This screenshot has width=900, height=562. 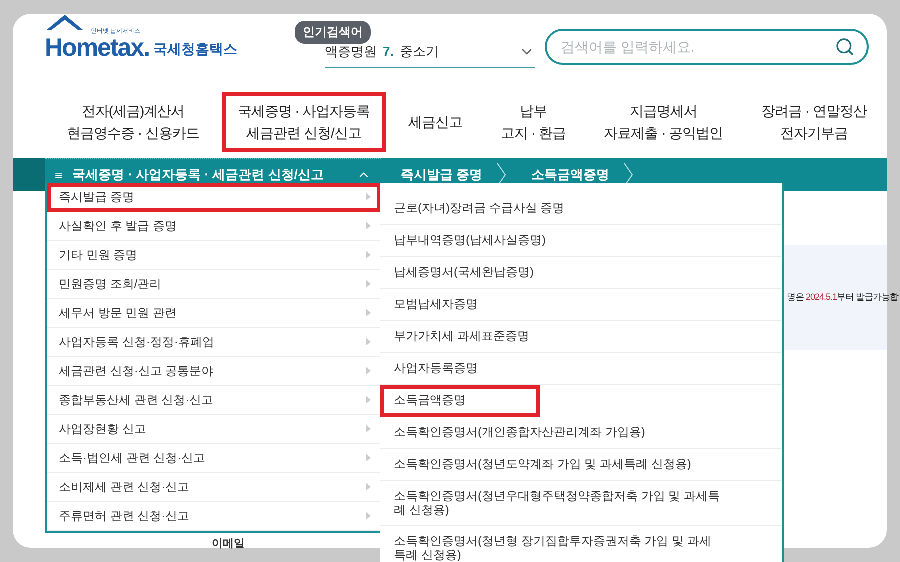 I want to click on nav-menu-item: 장려금 · 연말정산 전자기부금, so click(x=814, y=122).